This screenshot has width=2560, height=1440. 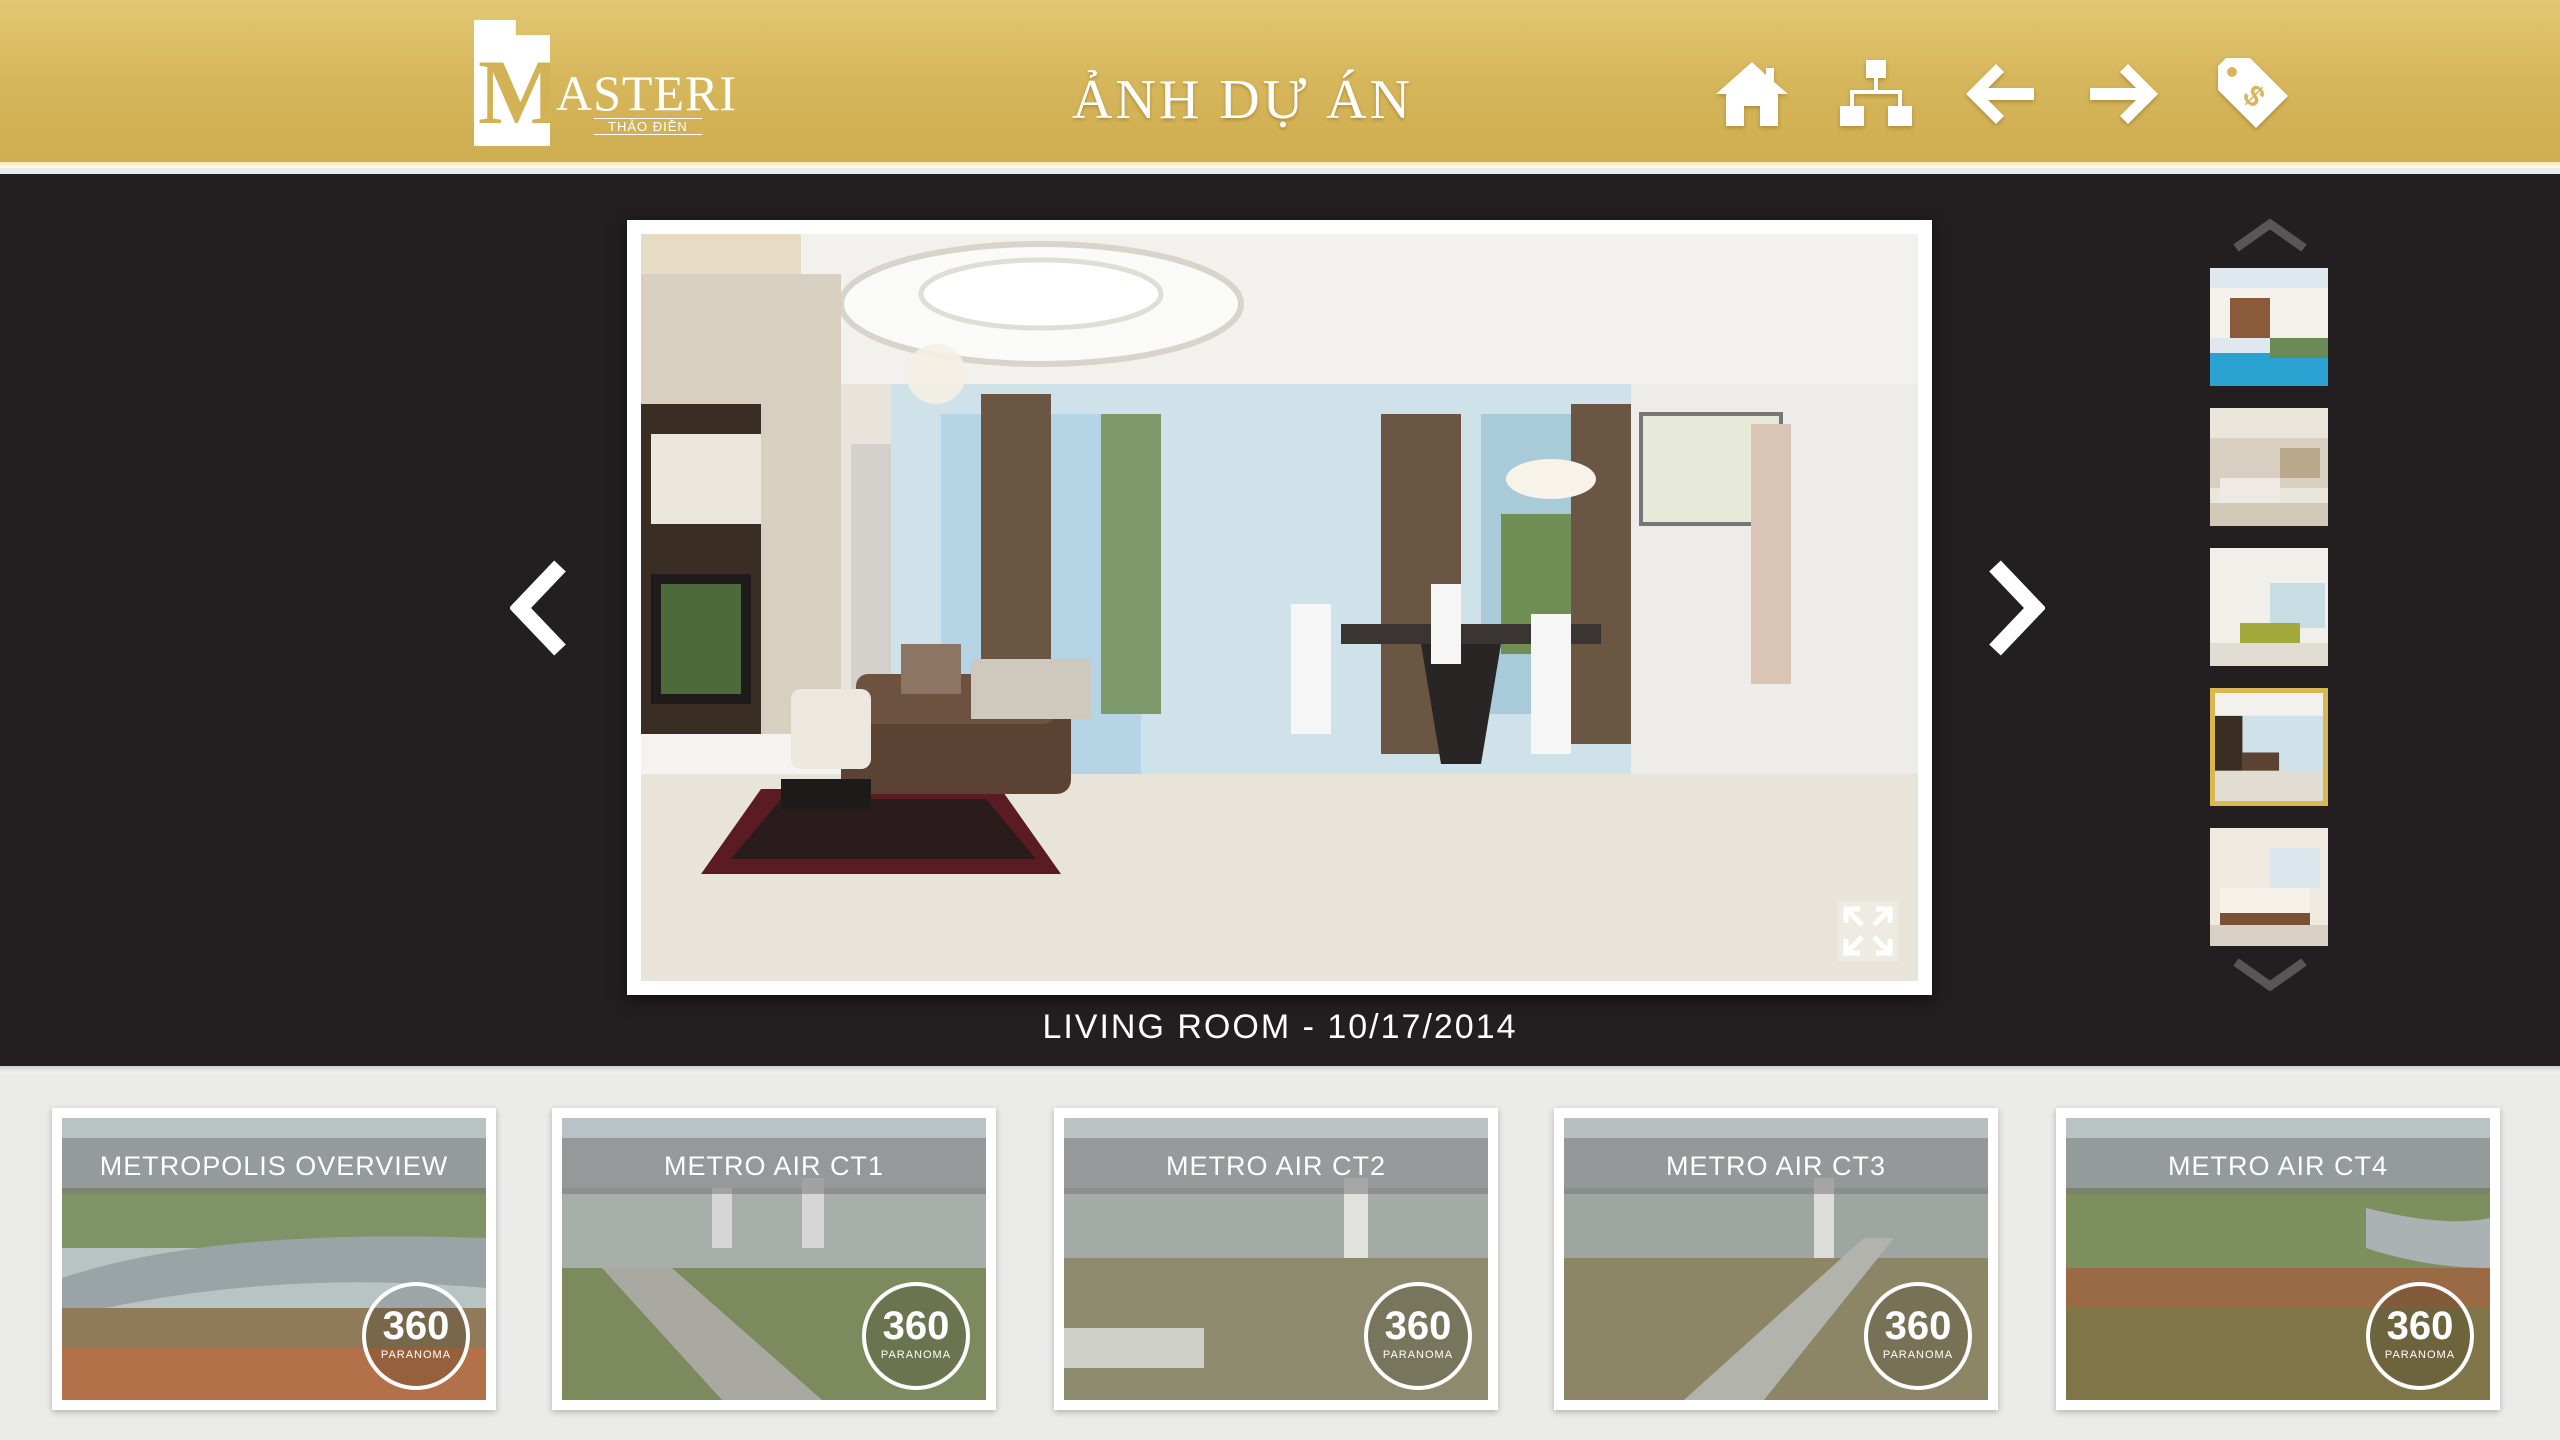 What do you see at coordinates (1752, 94) in the screenshot?
I see `home-icon` at bounding box center [1752, 94].